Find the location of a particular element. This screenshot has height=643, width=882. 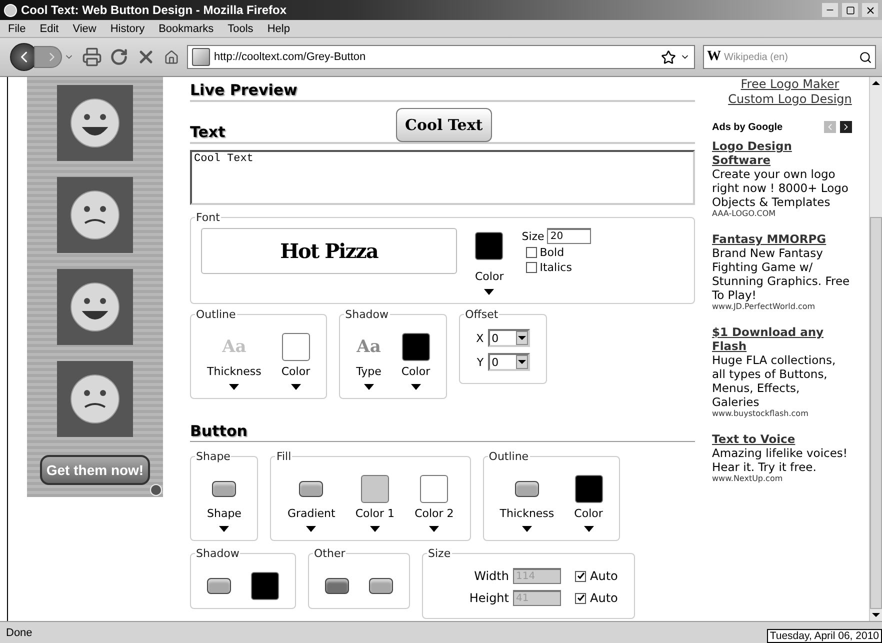

ad-text: Huge FLA collections, all types of Buttons, Menus, Effects, Galeries is located at coordinates (774, 381).